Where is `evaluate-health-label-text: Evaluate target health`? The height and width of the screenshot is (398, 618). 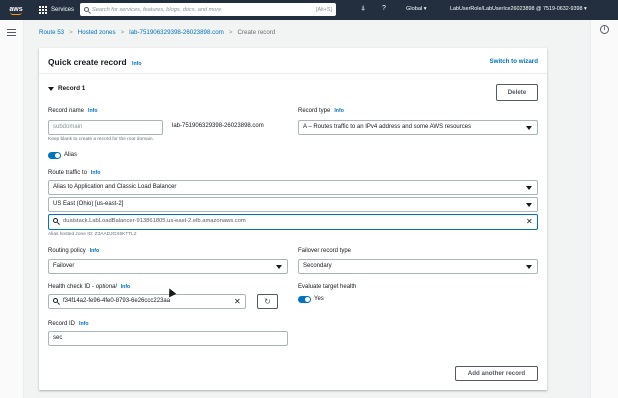
evaluate-health-label-text: Evaluate target health is located at coordinates (327, 287).